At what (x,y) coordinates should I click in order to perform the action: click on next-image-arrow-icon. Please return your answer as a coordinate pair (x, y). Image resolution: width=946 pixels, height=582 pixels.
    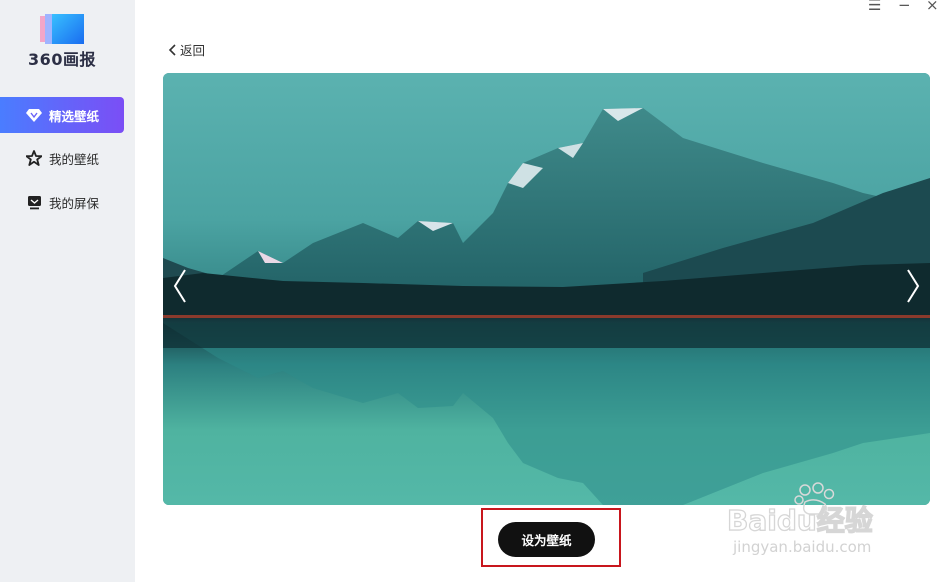
    Looking at the image, I should click on (913, 286).